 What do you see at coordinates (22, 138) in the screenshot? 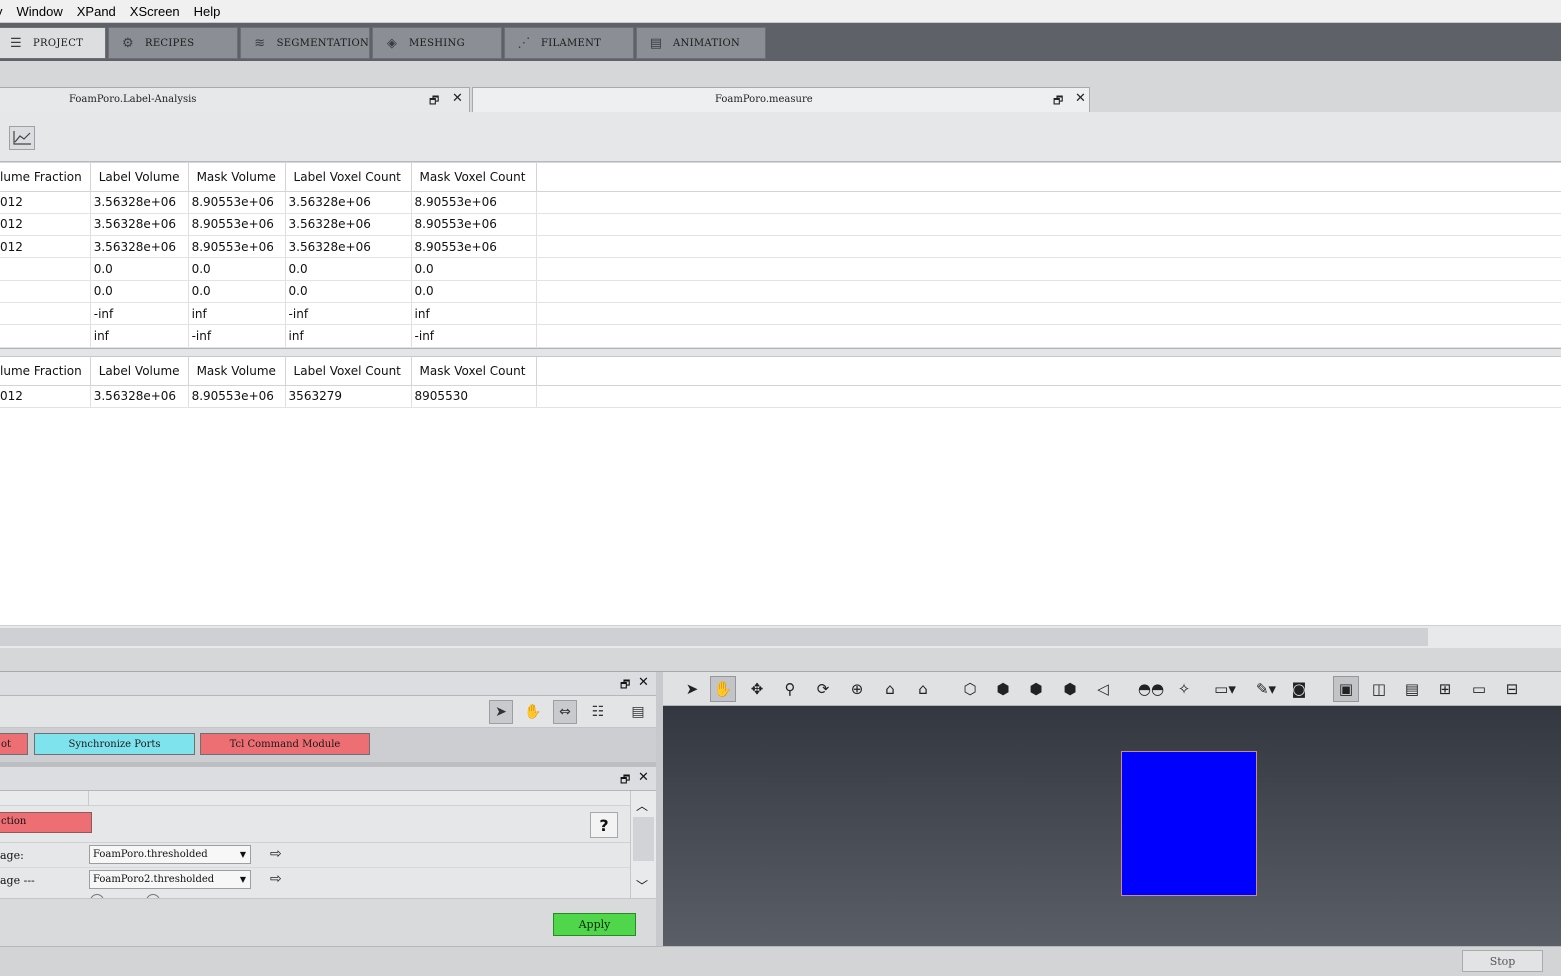
I see `plot-chart-button` at bounding box center [22, 138].